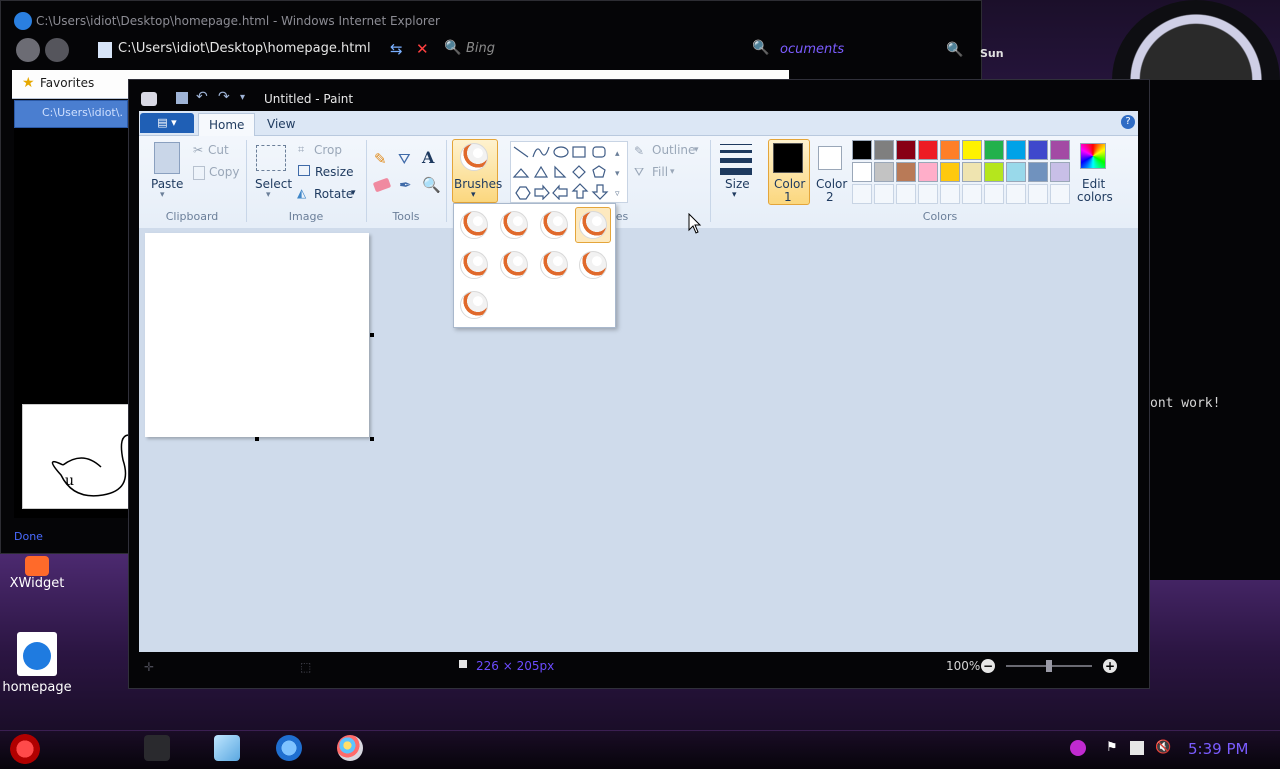 The width and height of the screenshot is (1280, 769). I want to click on zoom-out-button: −, so click(988, 666).